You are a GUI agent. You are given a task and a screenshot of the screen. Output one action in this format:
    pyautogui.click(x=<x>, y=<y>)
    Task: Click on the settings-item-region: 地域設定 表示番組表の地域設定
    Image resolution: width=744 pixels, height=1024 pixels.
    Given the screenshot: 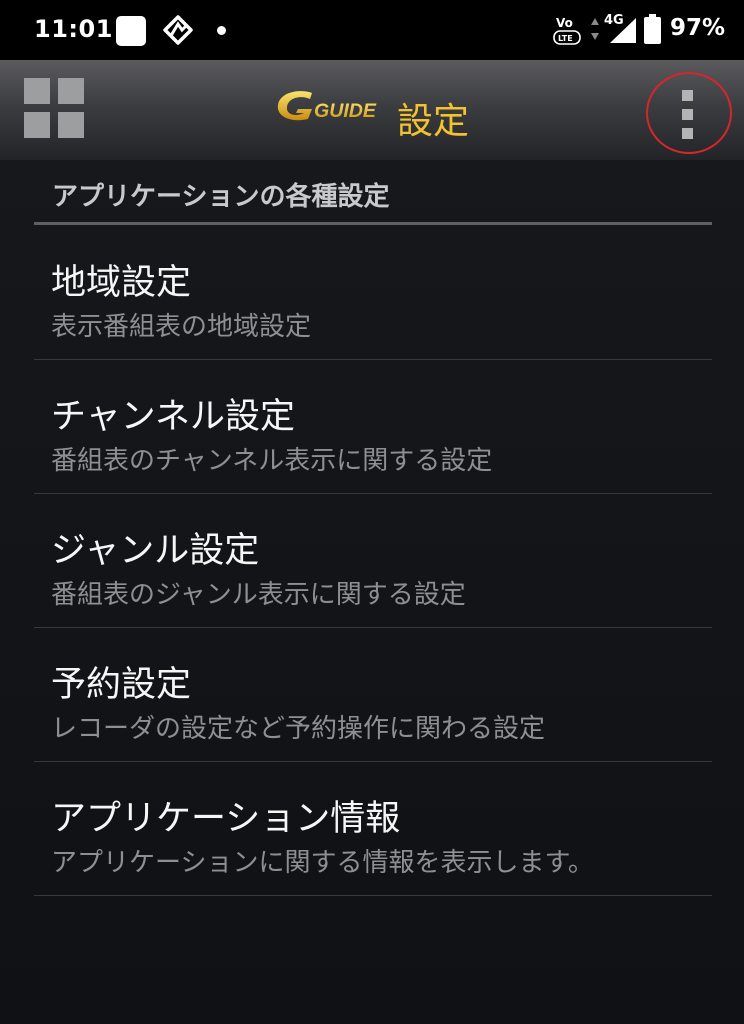 What is the action you would take?
    pyautogui.click(x=373, y=293)
    